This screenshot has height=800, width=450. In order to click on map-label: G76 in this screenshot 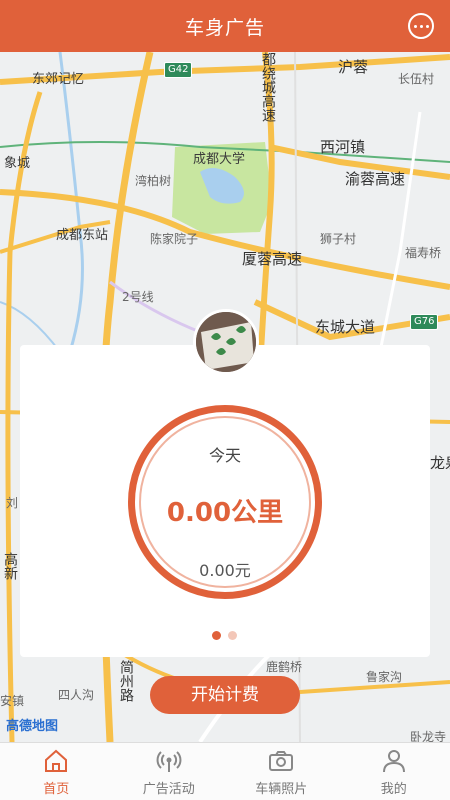, I will do `click(424, 322)`.